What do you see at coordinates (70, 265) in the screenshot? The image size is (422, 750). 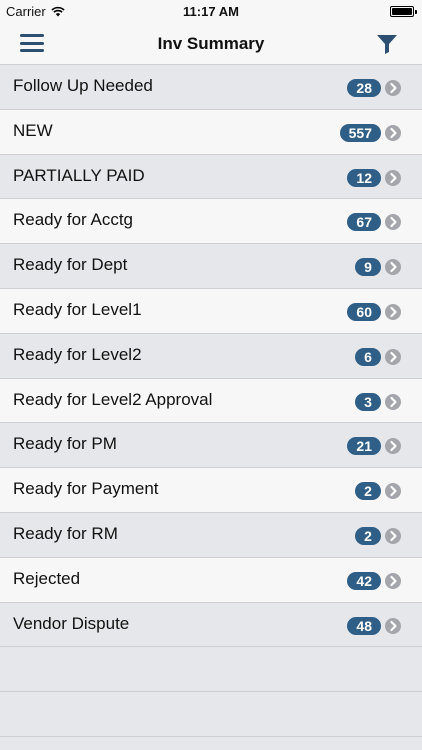 I see `list-item-label: Ready for Dept` at bounding box center [70, 265].